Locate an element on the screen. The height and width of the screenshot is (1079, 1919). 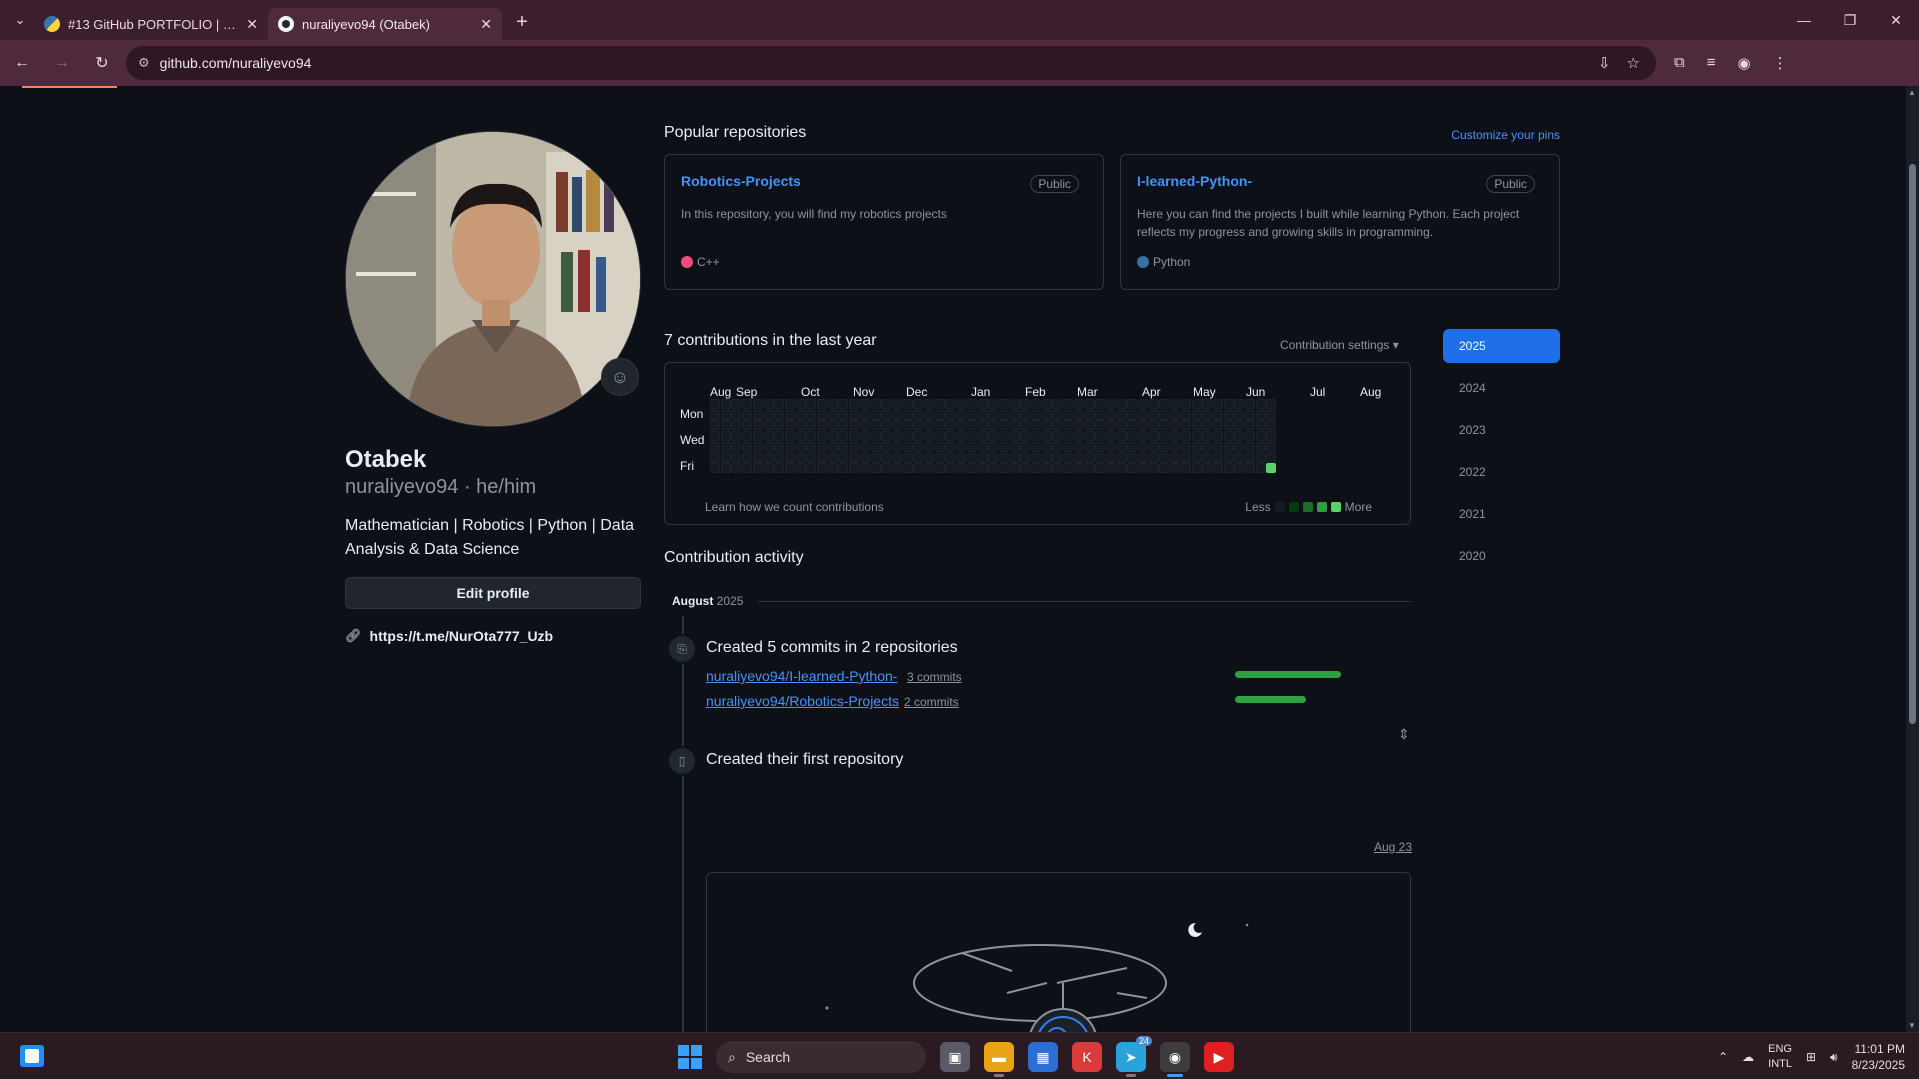
scroll-down-icon: ▼ is located at coordinates (1912, 1025).